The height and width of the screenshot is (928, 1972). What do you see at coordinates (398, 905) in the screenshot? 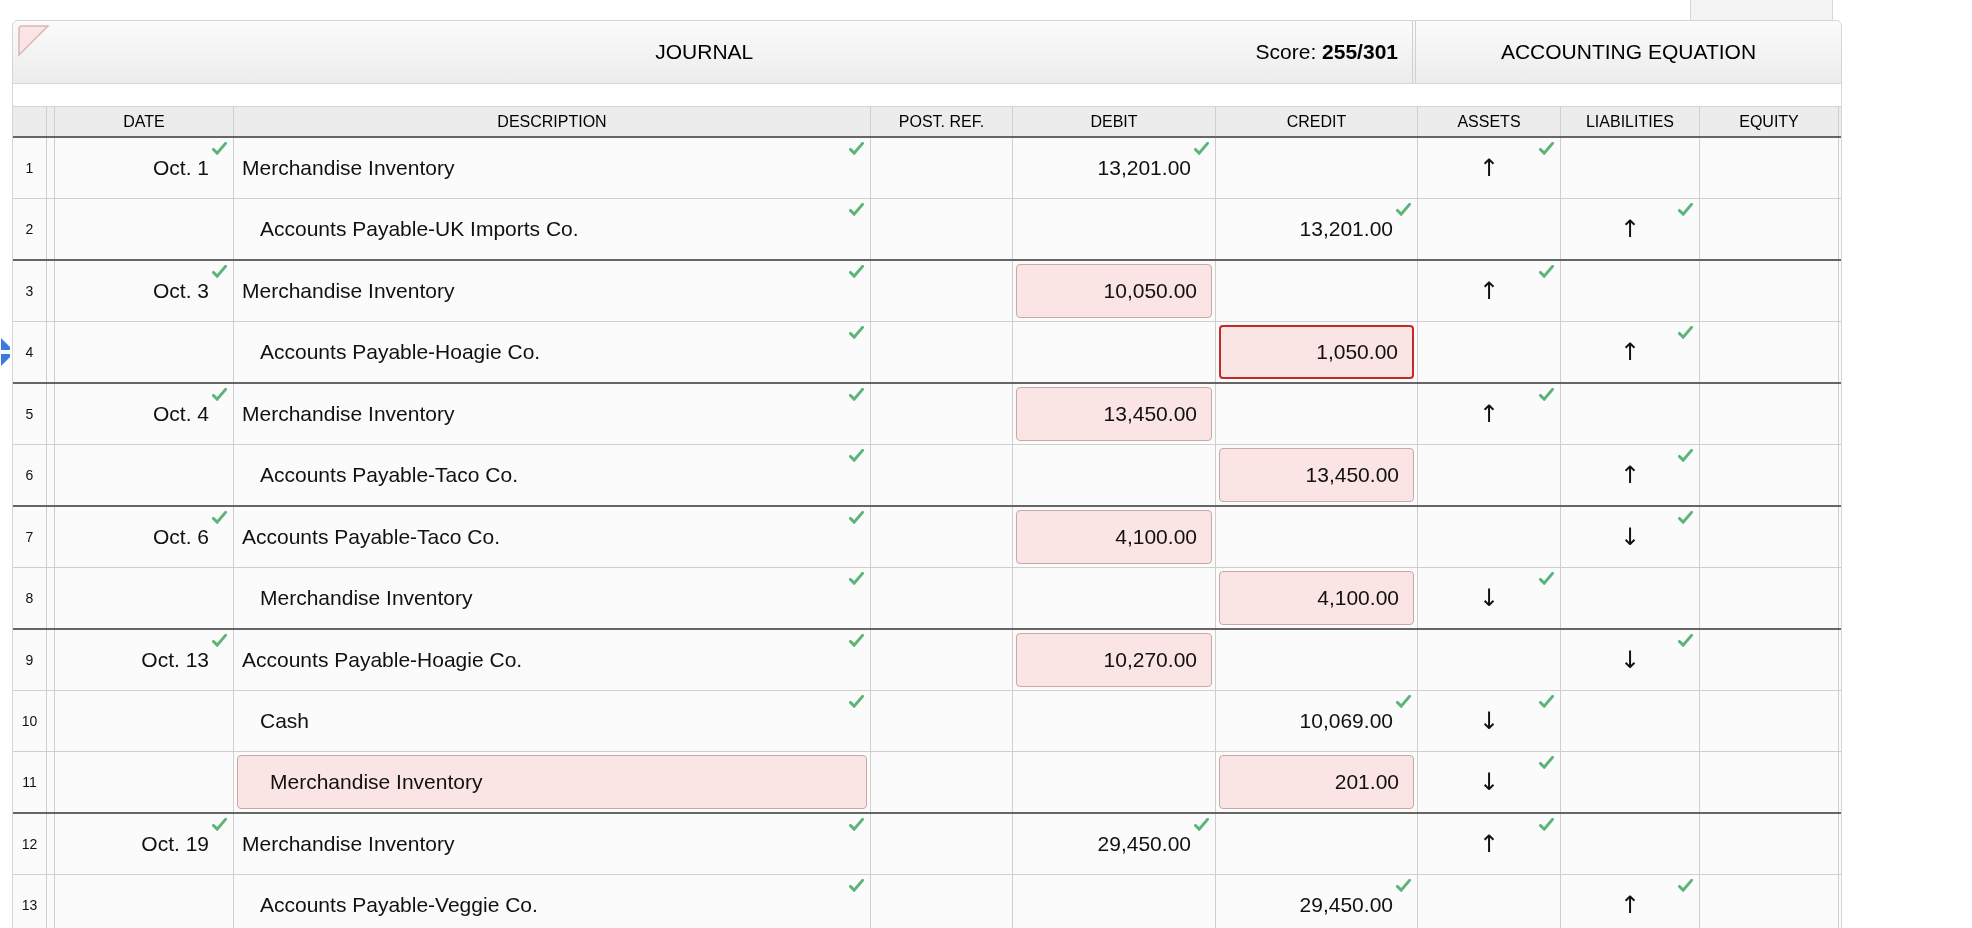
I see `table-cell-text: Accounts Payable-Veggie Co.` at bounding box center [398, 905].